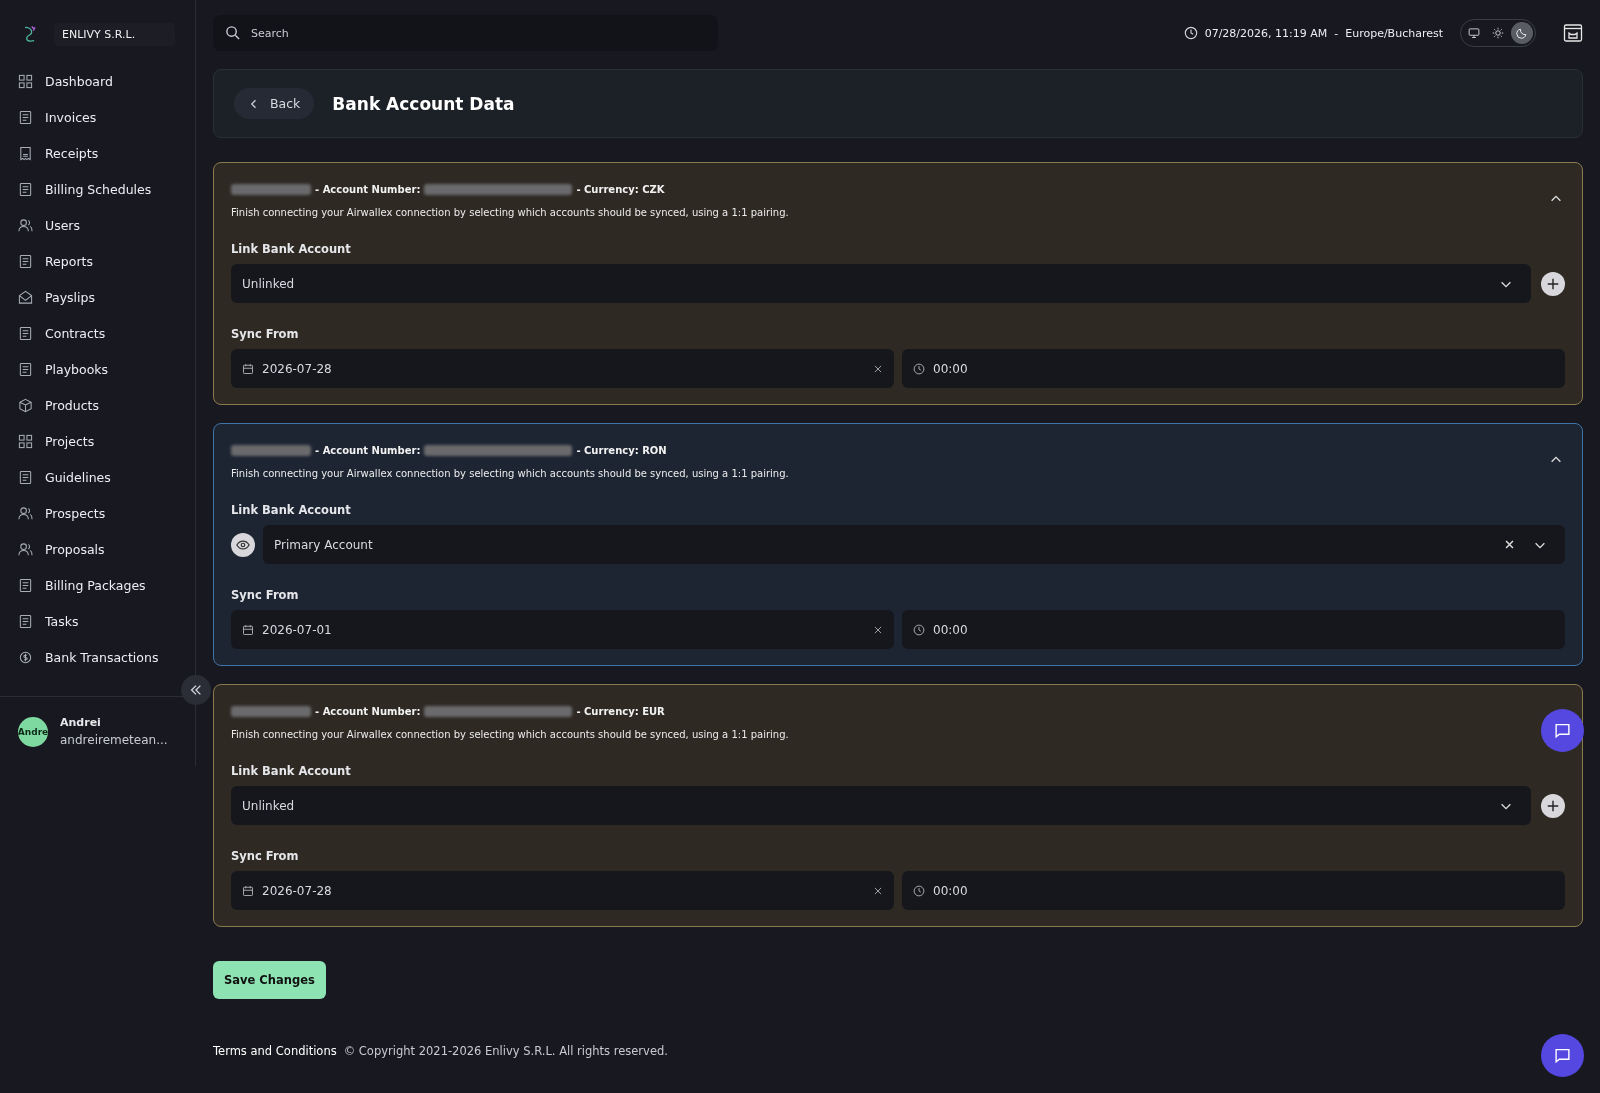  What do you see at coordinates (97, 297) in the screenshot?
I see `sidebar-item: Payslips` at bounding box center [97, 297].